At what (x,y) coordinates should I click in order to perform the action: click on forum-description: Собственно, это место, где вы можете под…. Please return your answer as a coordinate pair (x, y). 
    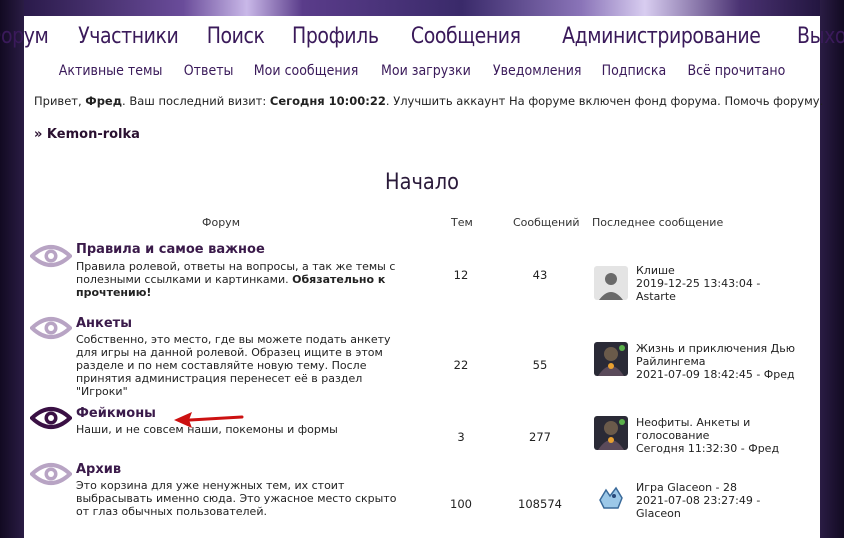
    Looking at the image, I should click on (233, 365).